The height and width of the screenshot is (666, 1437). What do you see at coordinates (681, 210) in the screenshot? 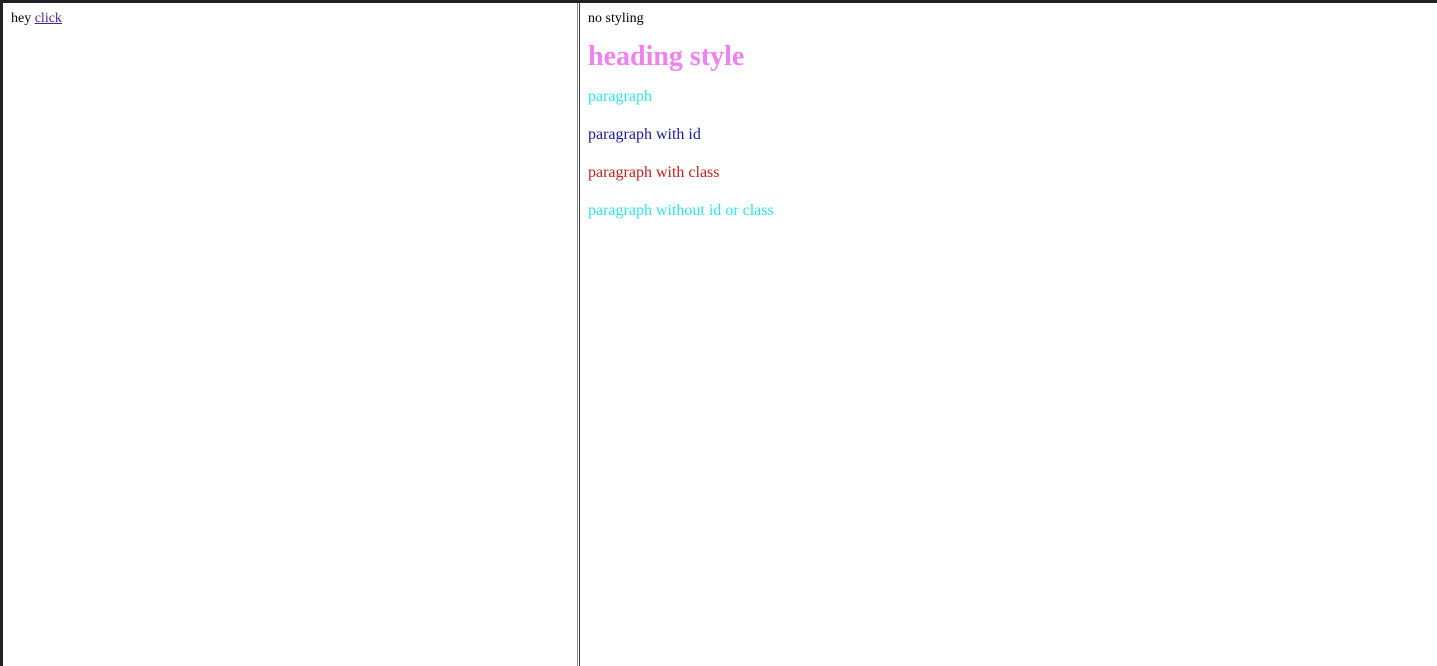
I see `paragraph-without-id-or-class: paragraph without id or class` at bounding box center [681, 210].